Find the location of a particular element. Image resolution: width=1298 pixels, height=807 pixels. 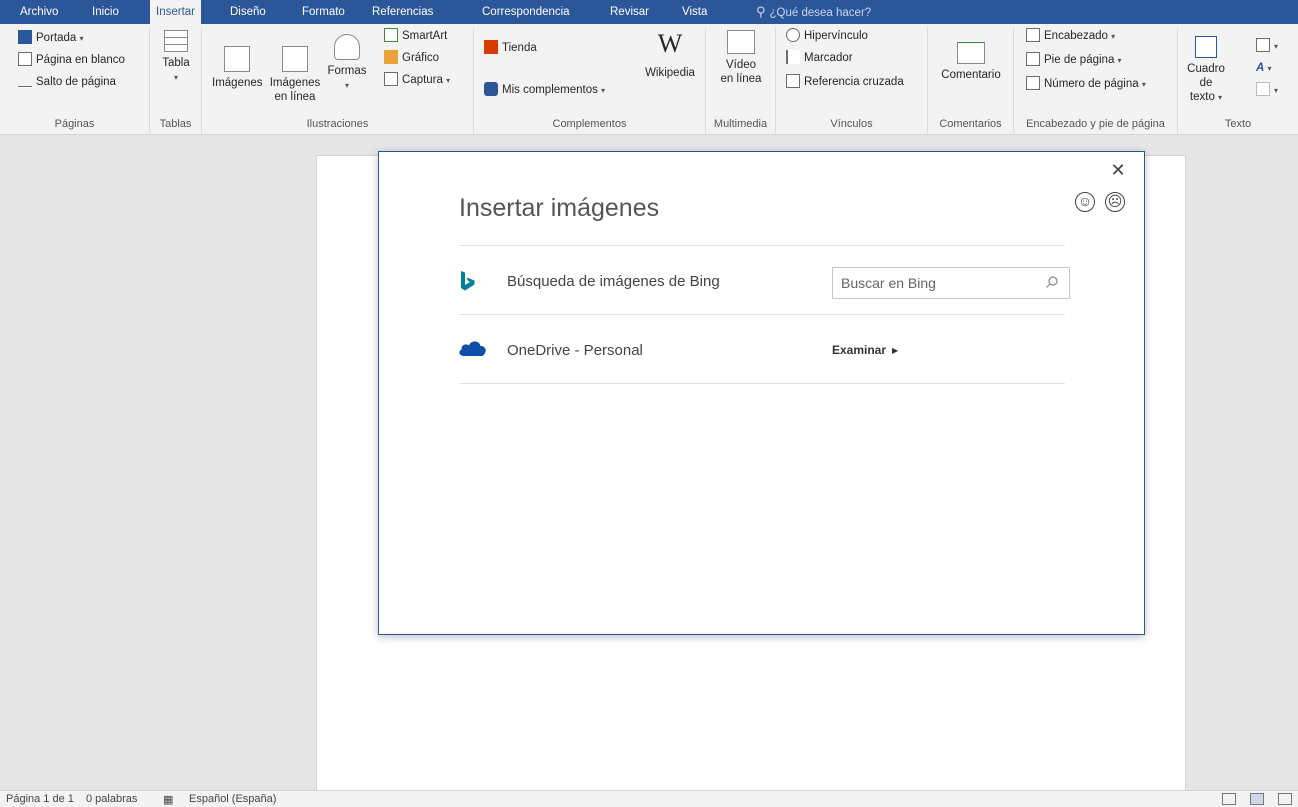

portada-label: Portada is located at coordinates (56, 38).